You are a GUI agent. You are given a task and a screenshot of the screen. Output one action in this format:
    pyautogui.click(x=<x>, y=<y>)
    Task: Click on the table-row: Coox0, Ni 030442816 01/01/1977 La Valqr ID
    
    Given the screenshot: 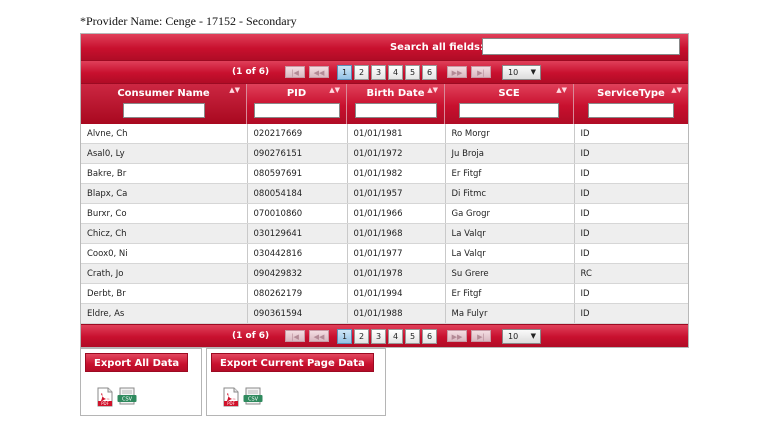 What is the action you would take?
    pyautogui.click(x=384, y=253)
    